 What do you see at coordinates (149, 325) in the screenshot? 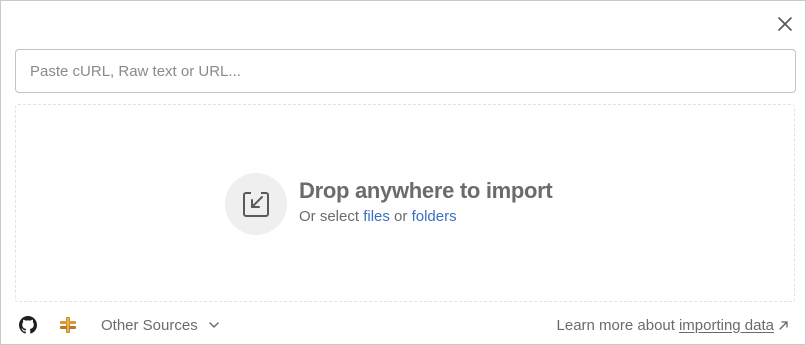
I see `other-sources-label: Other Sources` at bounding box center [149, 325].